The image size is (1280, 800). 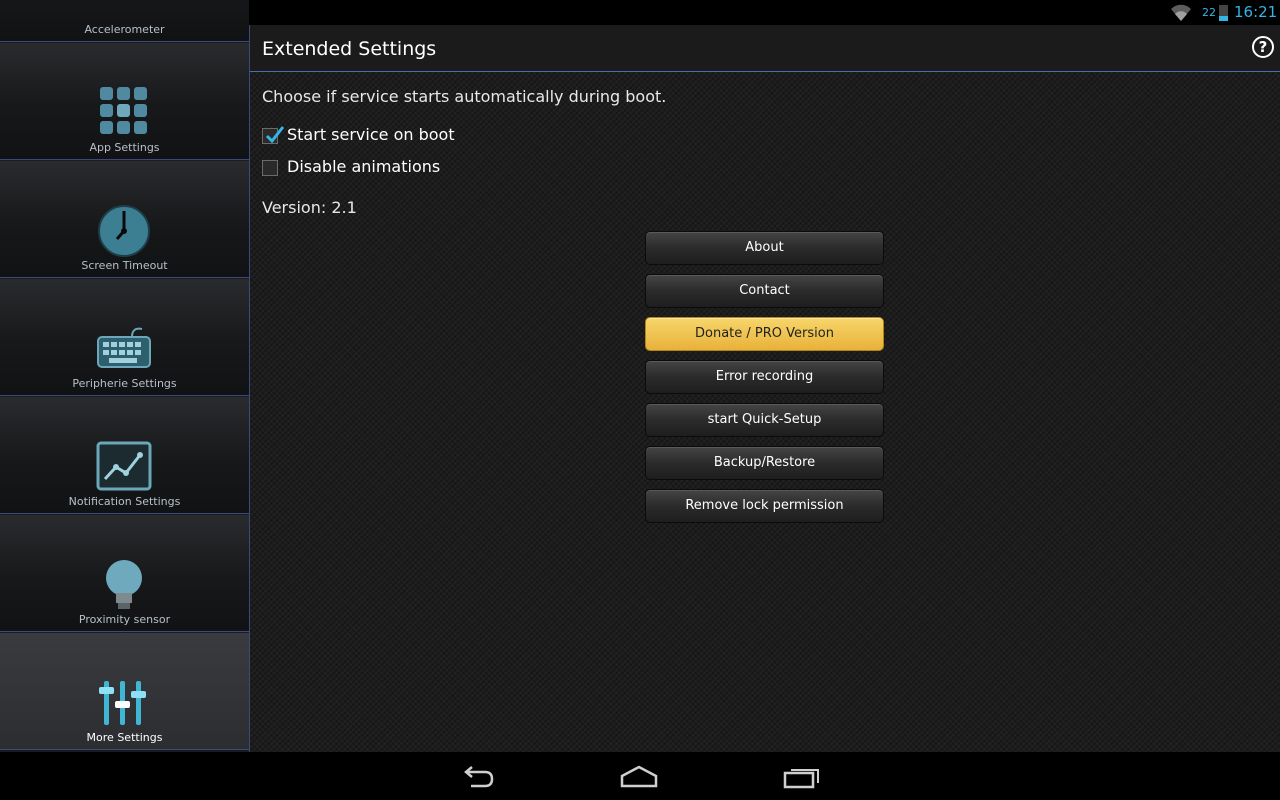 What do you see at coordinates (124, 501) in the screenshot?
I see `sidebar-item-label: Notification Settings` at bounding box center [124, 501].